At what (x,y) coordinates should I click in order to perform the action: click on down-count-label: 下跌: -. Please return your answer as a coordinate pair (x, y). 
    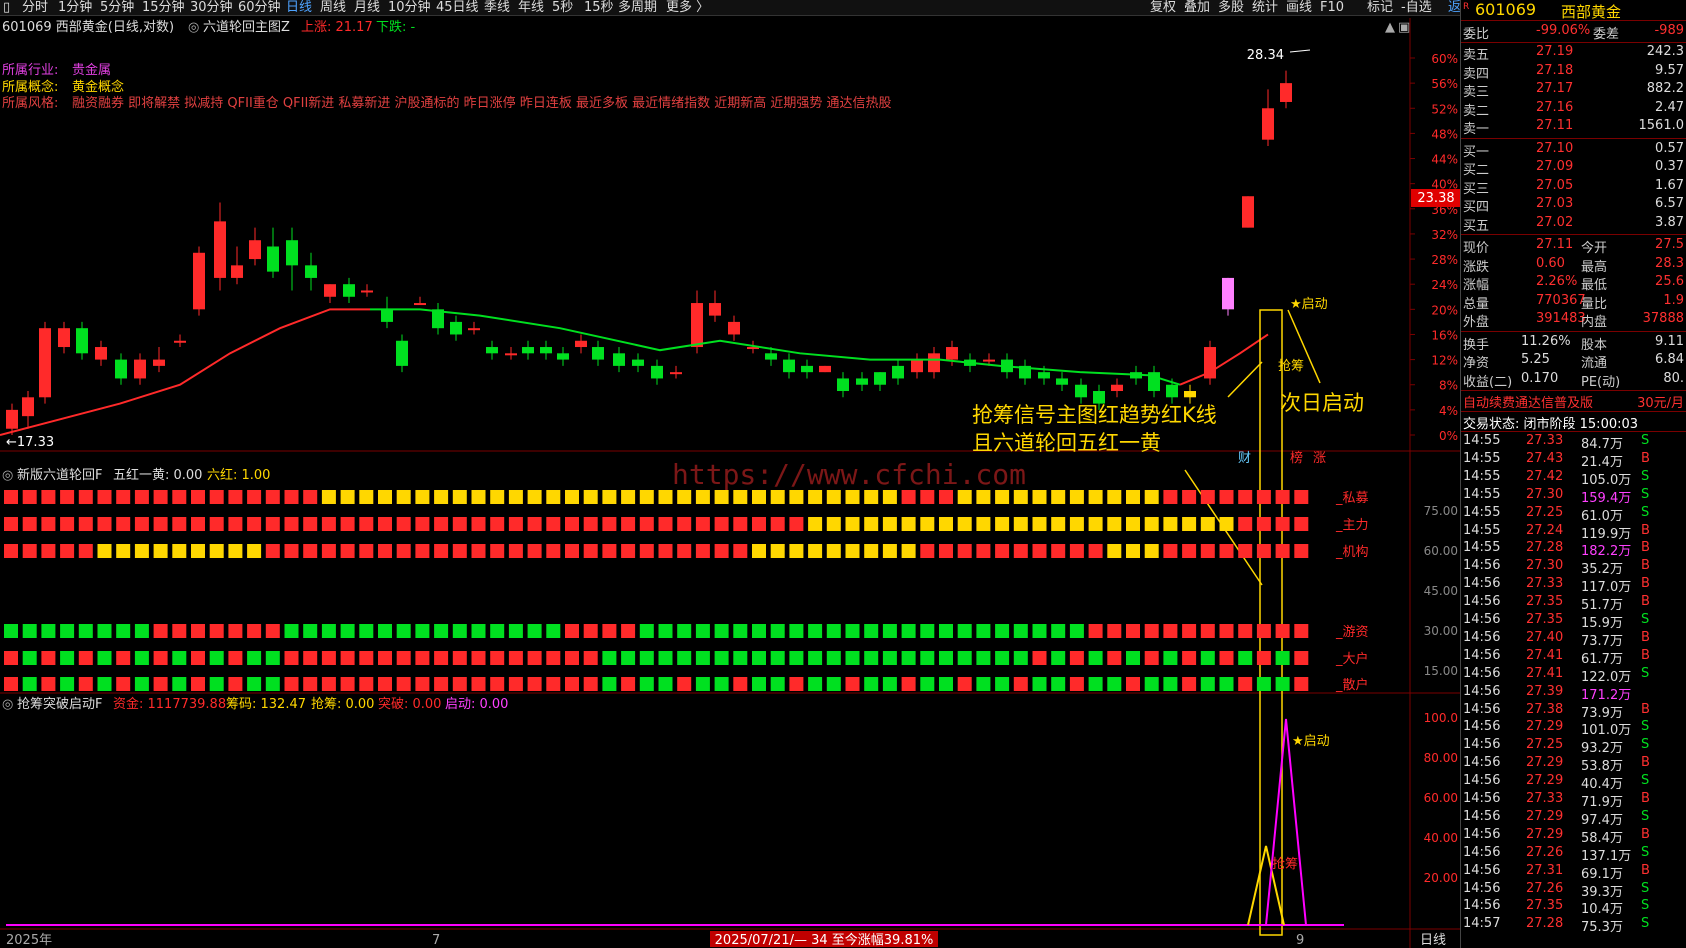
    Looking at the image, I should click on (396, 27).